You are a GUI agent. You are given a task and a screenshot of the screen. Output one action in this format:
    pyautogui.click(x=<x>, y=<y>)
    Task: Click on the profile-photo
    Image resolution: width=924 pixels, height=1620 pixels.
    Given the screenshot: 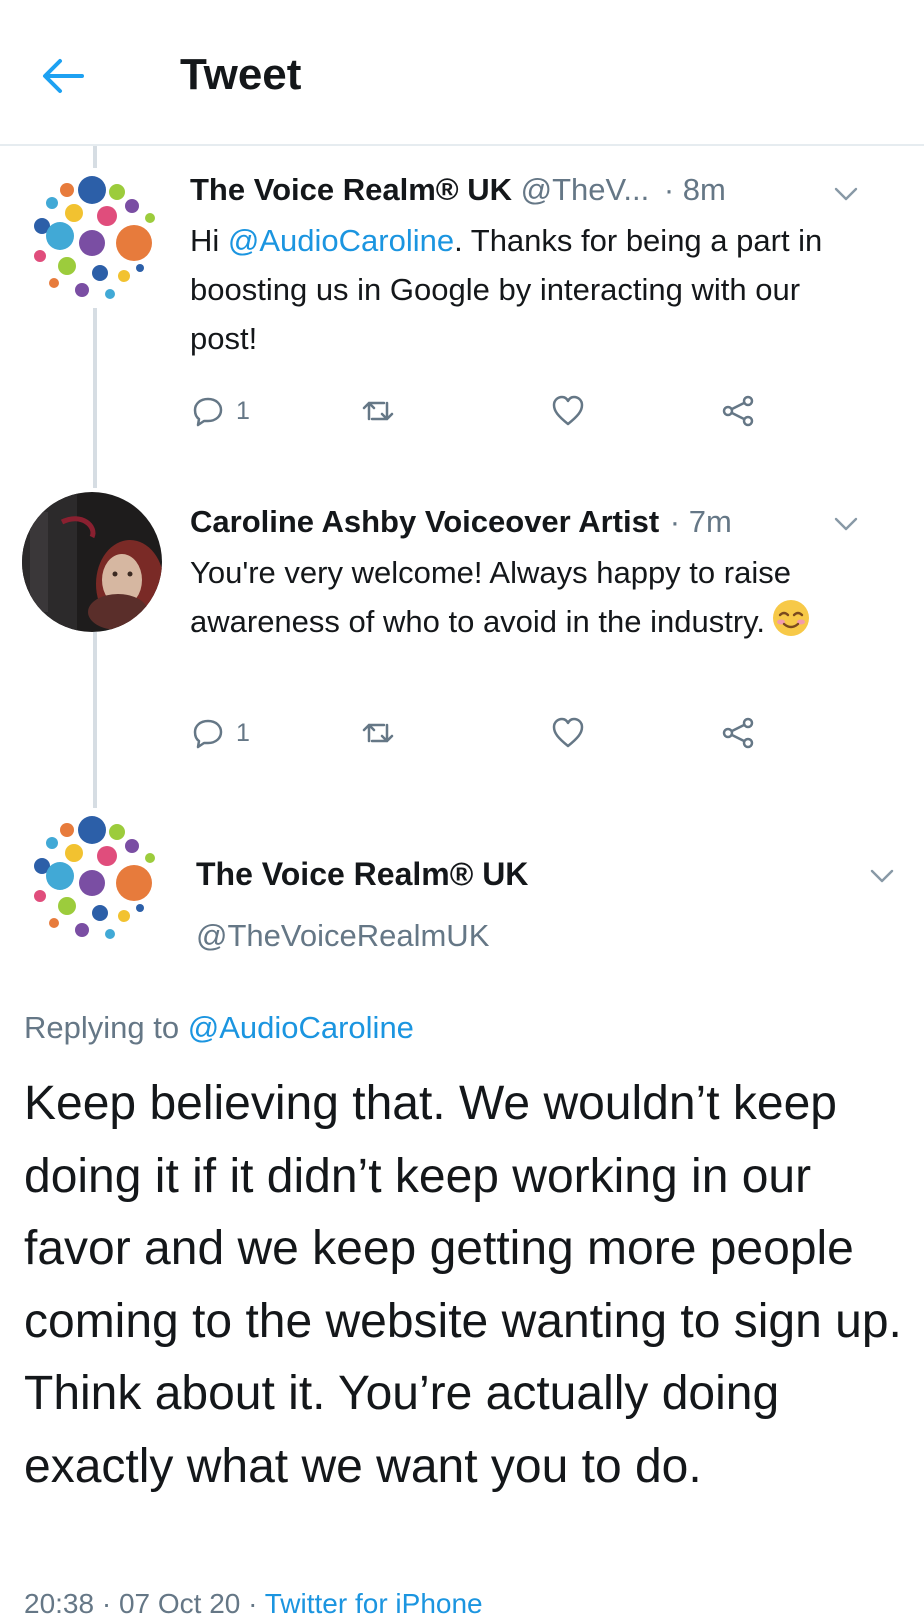 What is the action you would take?
    pyautogui.click(x=92, y=562)
    